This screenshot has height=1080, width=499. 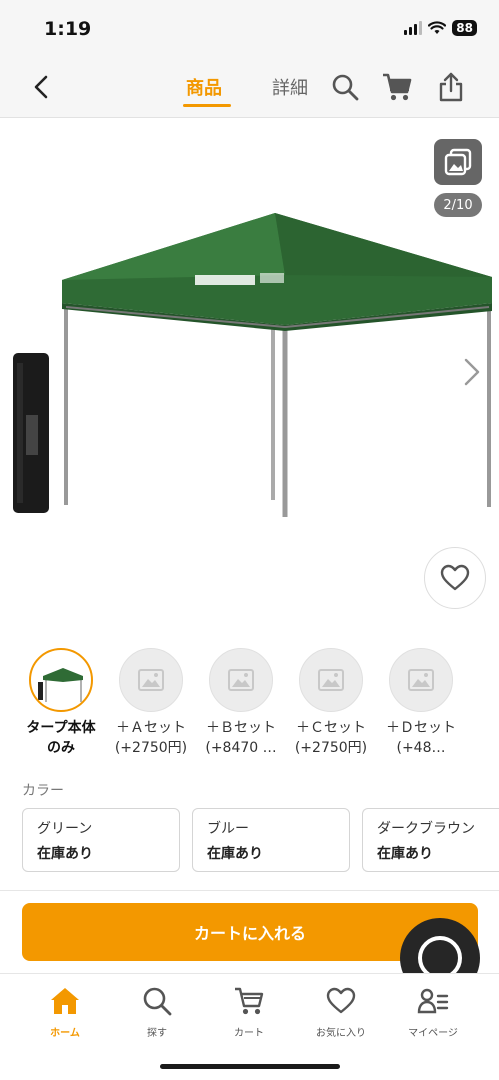 I want to click on home-icon, so click(x=65, y=1001).